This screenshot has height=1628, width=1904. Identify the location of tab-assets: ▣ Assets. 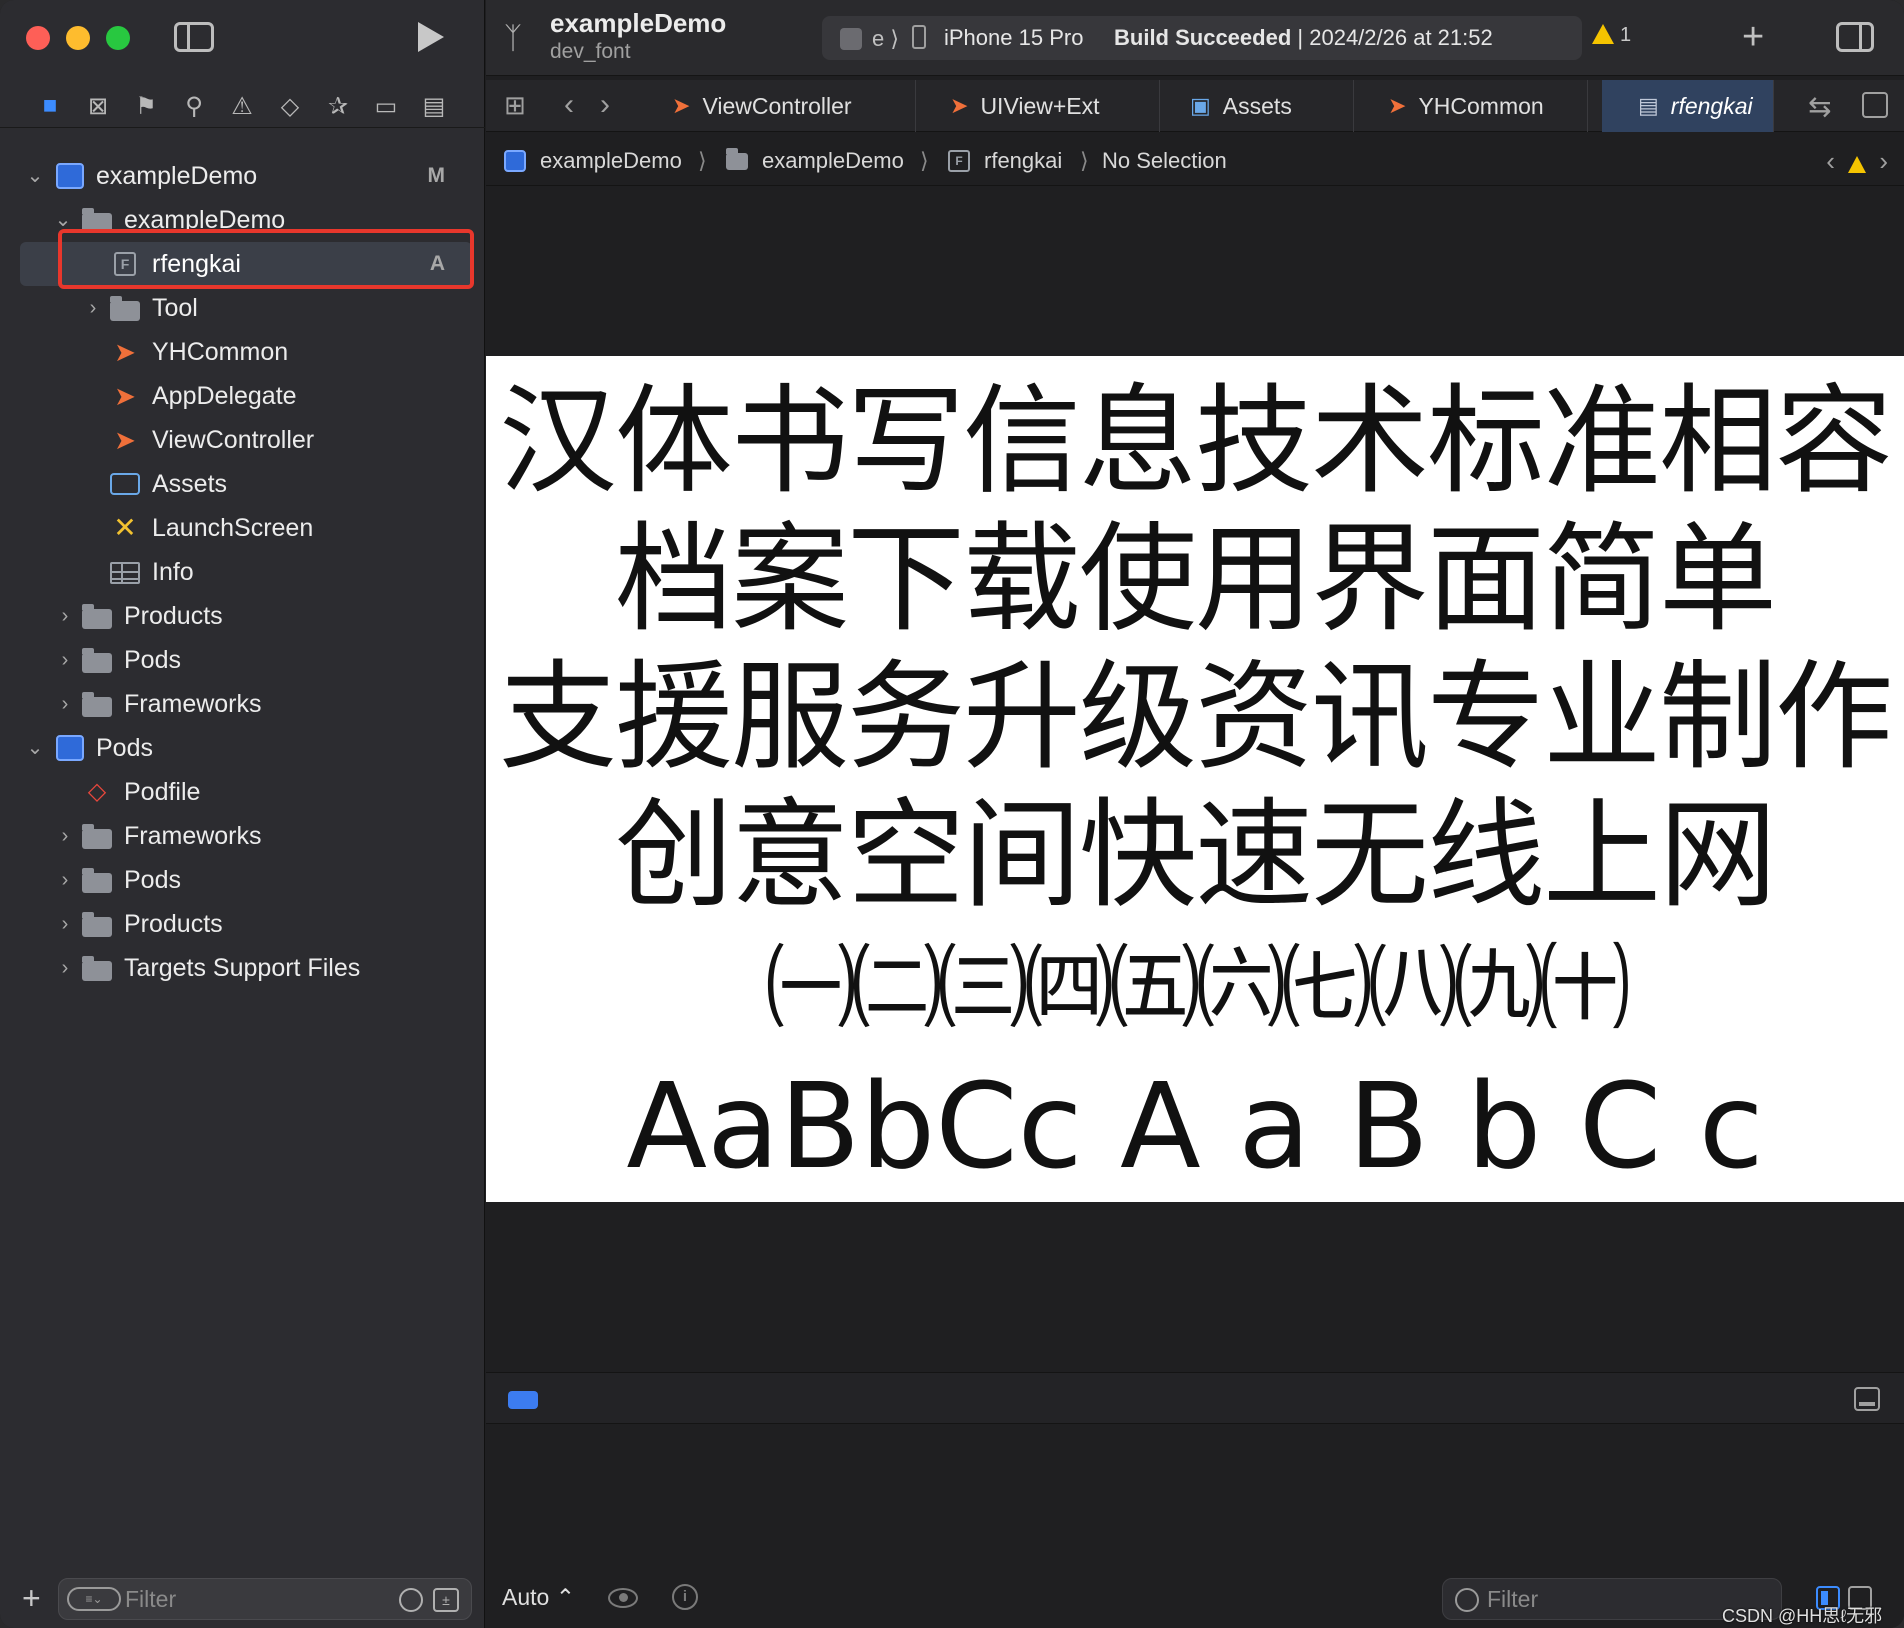
(1257, 106).